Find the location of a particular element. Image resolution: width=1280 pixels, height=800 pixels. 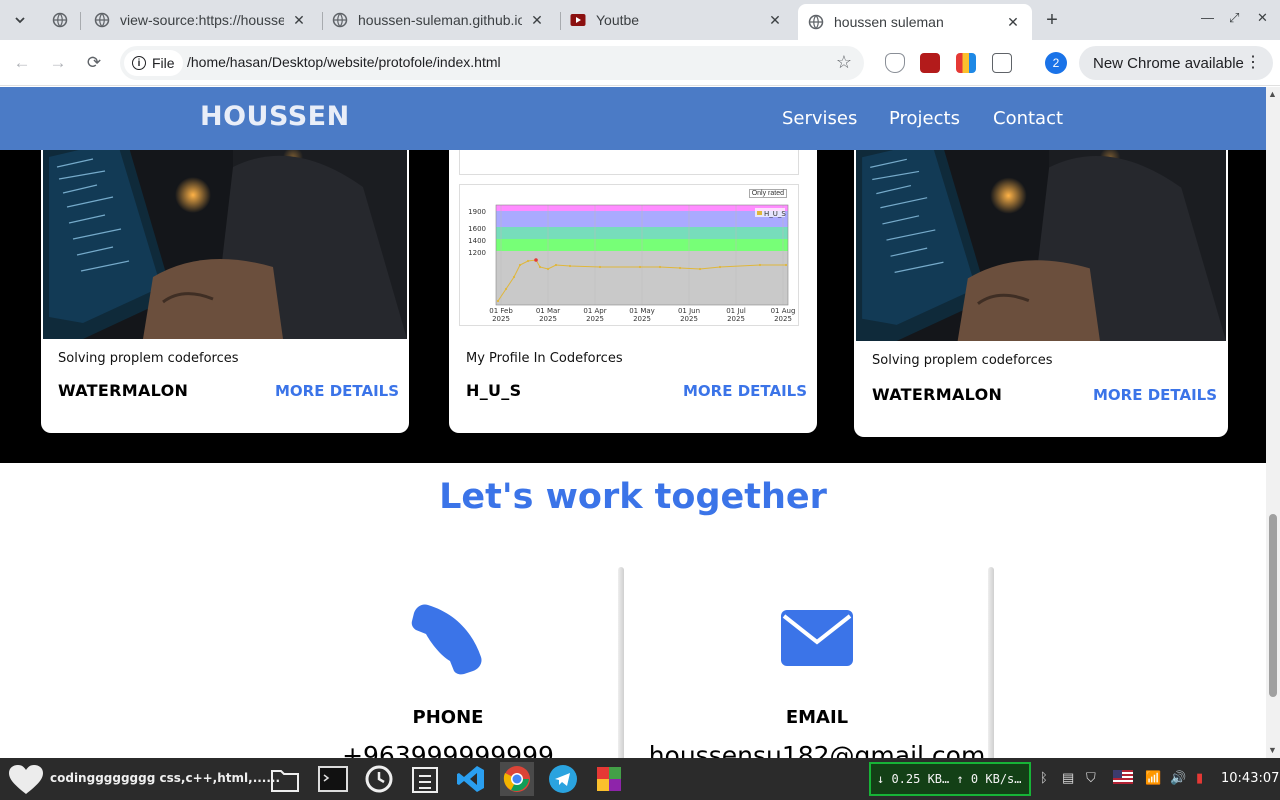

site-logo: HOUSSEN is located at coordinates (275, 116).